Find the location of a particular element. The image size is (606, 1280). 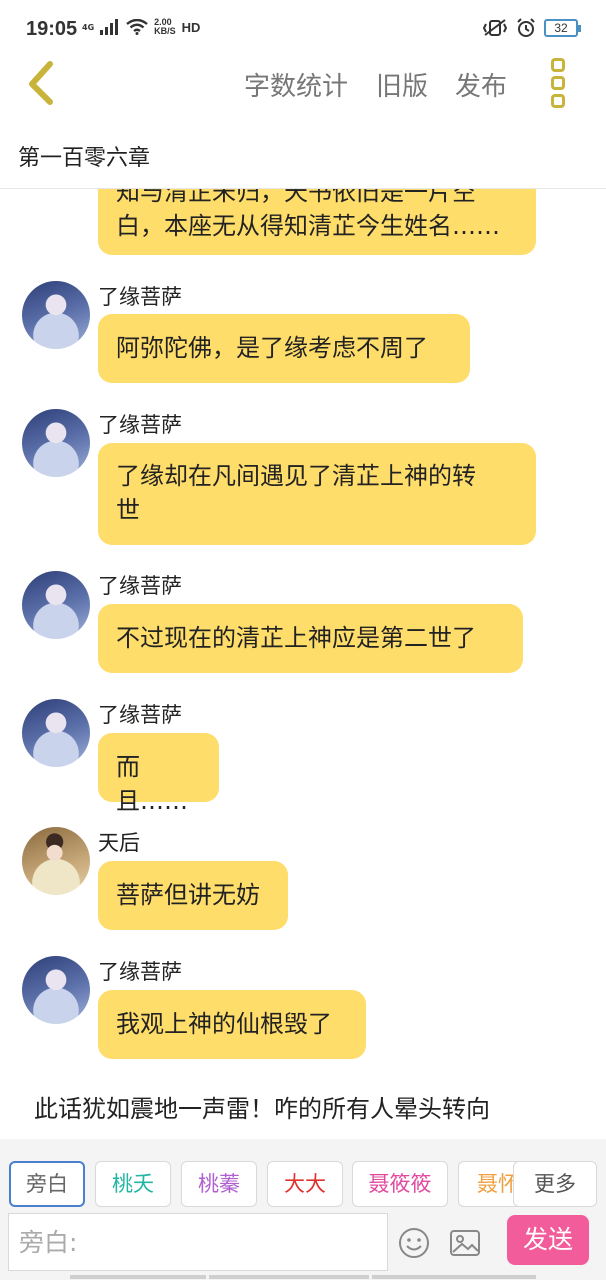

network-type: 4G is located at coordinates (88, 27).